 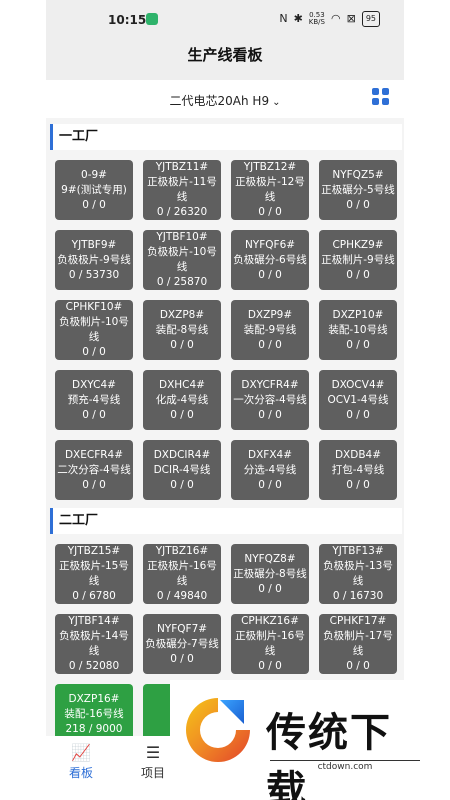 I want to click on production-line-tile: DXOCV4# OCV1-4号线 0 / 0, so click(x=358, y=400).